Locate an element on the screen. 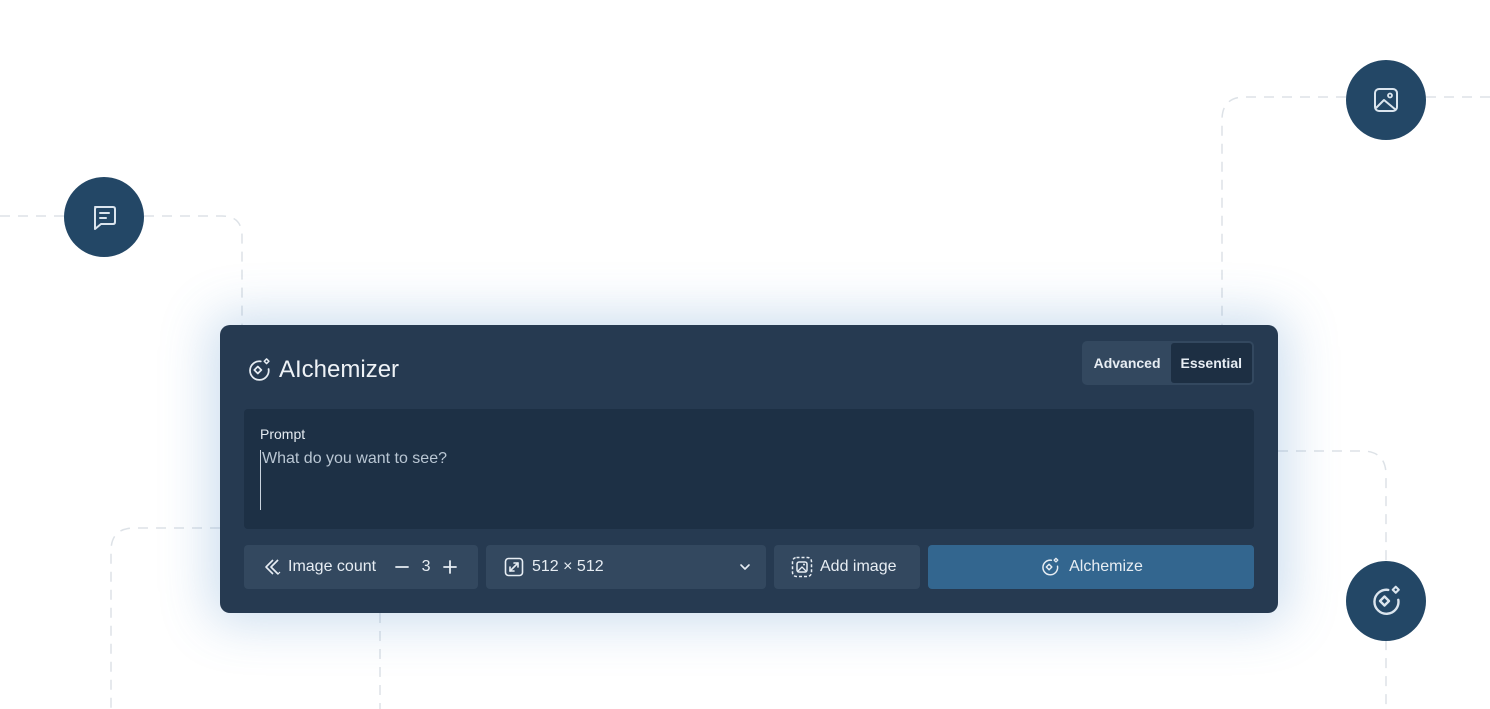  decrement-button is located at coordinates (402, 567).